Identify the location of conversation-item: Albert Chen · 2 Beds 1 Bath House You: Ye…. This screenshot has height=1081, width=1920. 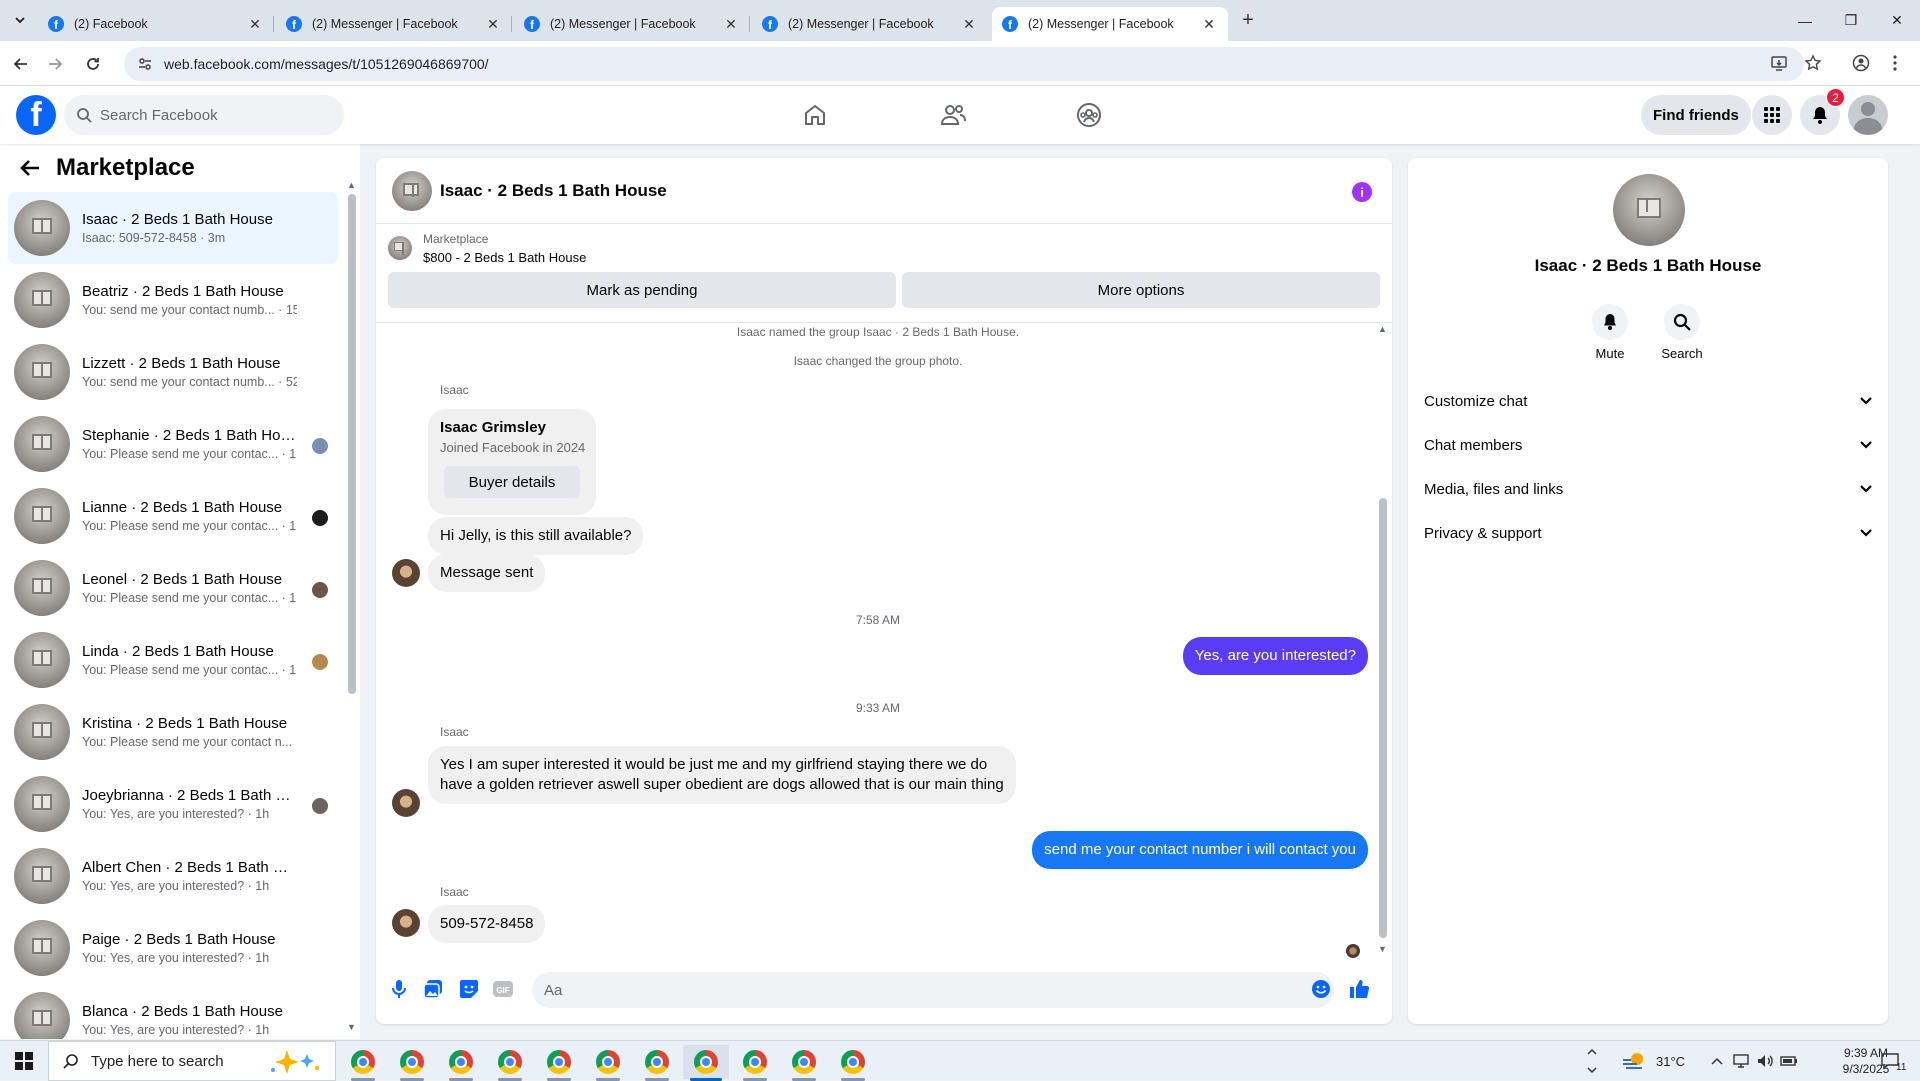
(173, 876).